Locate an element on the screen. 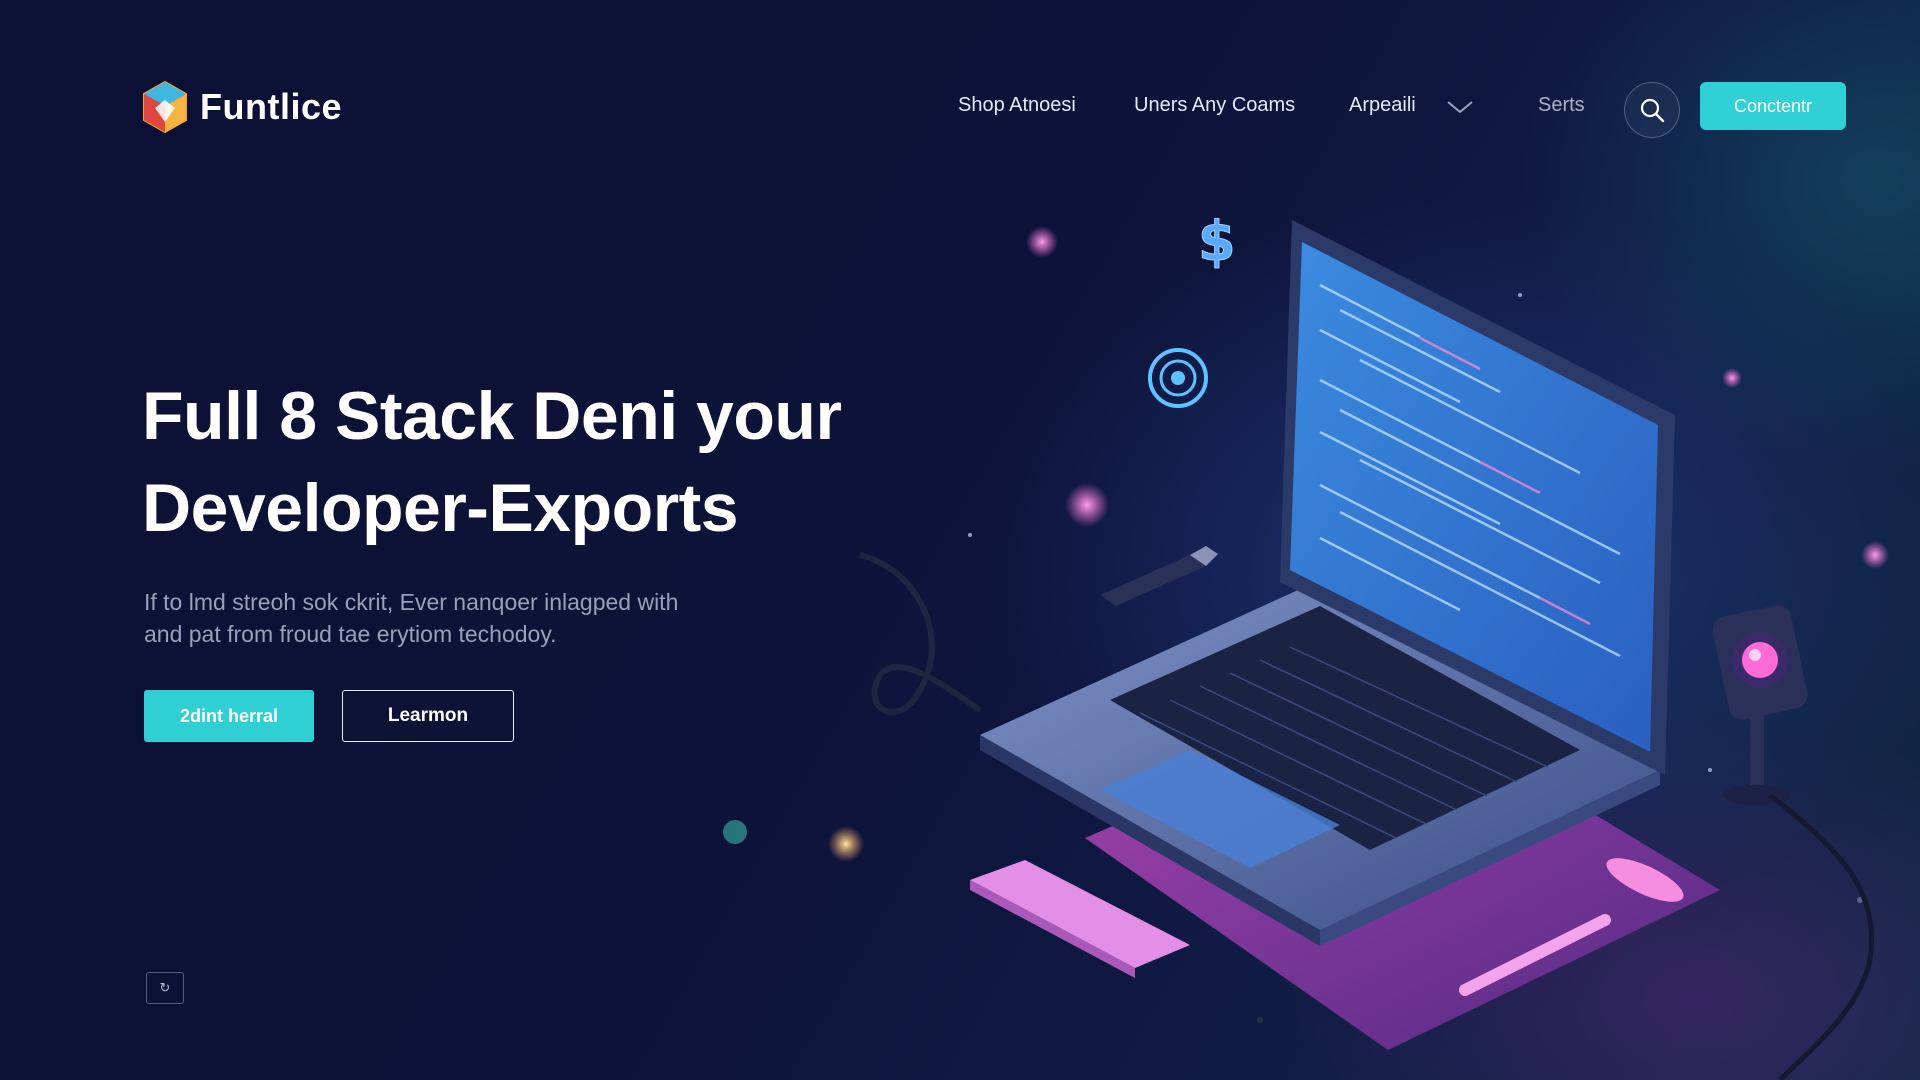  cable is located at coordinates (920, 634).